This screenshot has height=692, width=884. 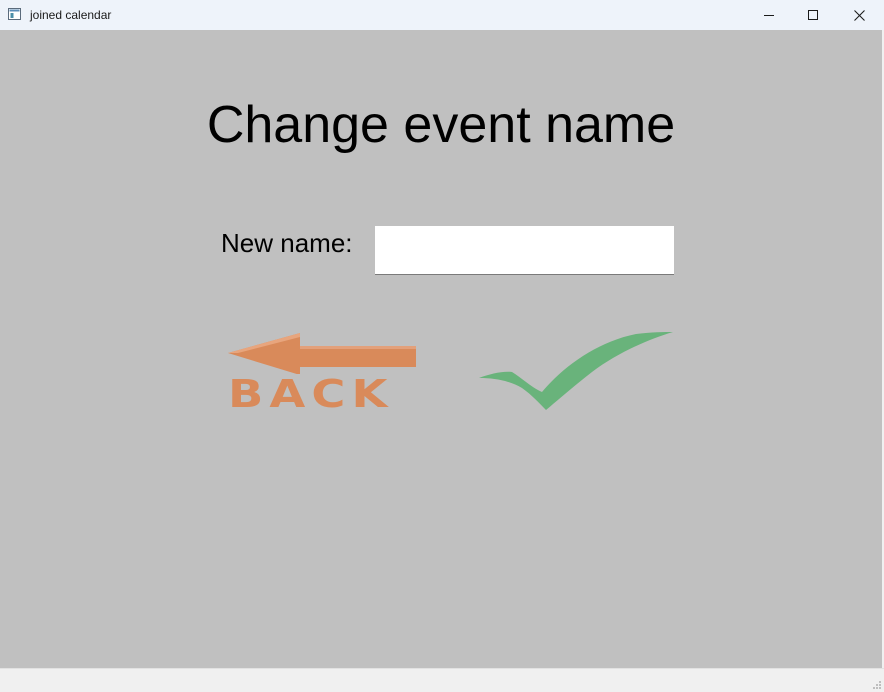 I want to click on window-title: joined calendar, so click(x=71, y=15).